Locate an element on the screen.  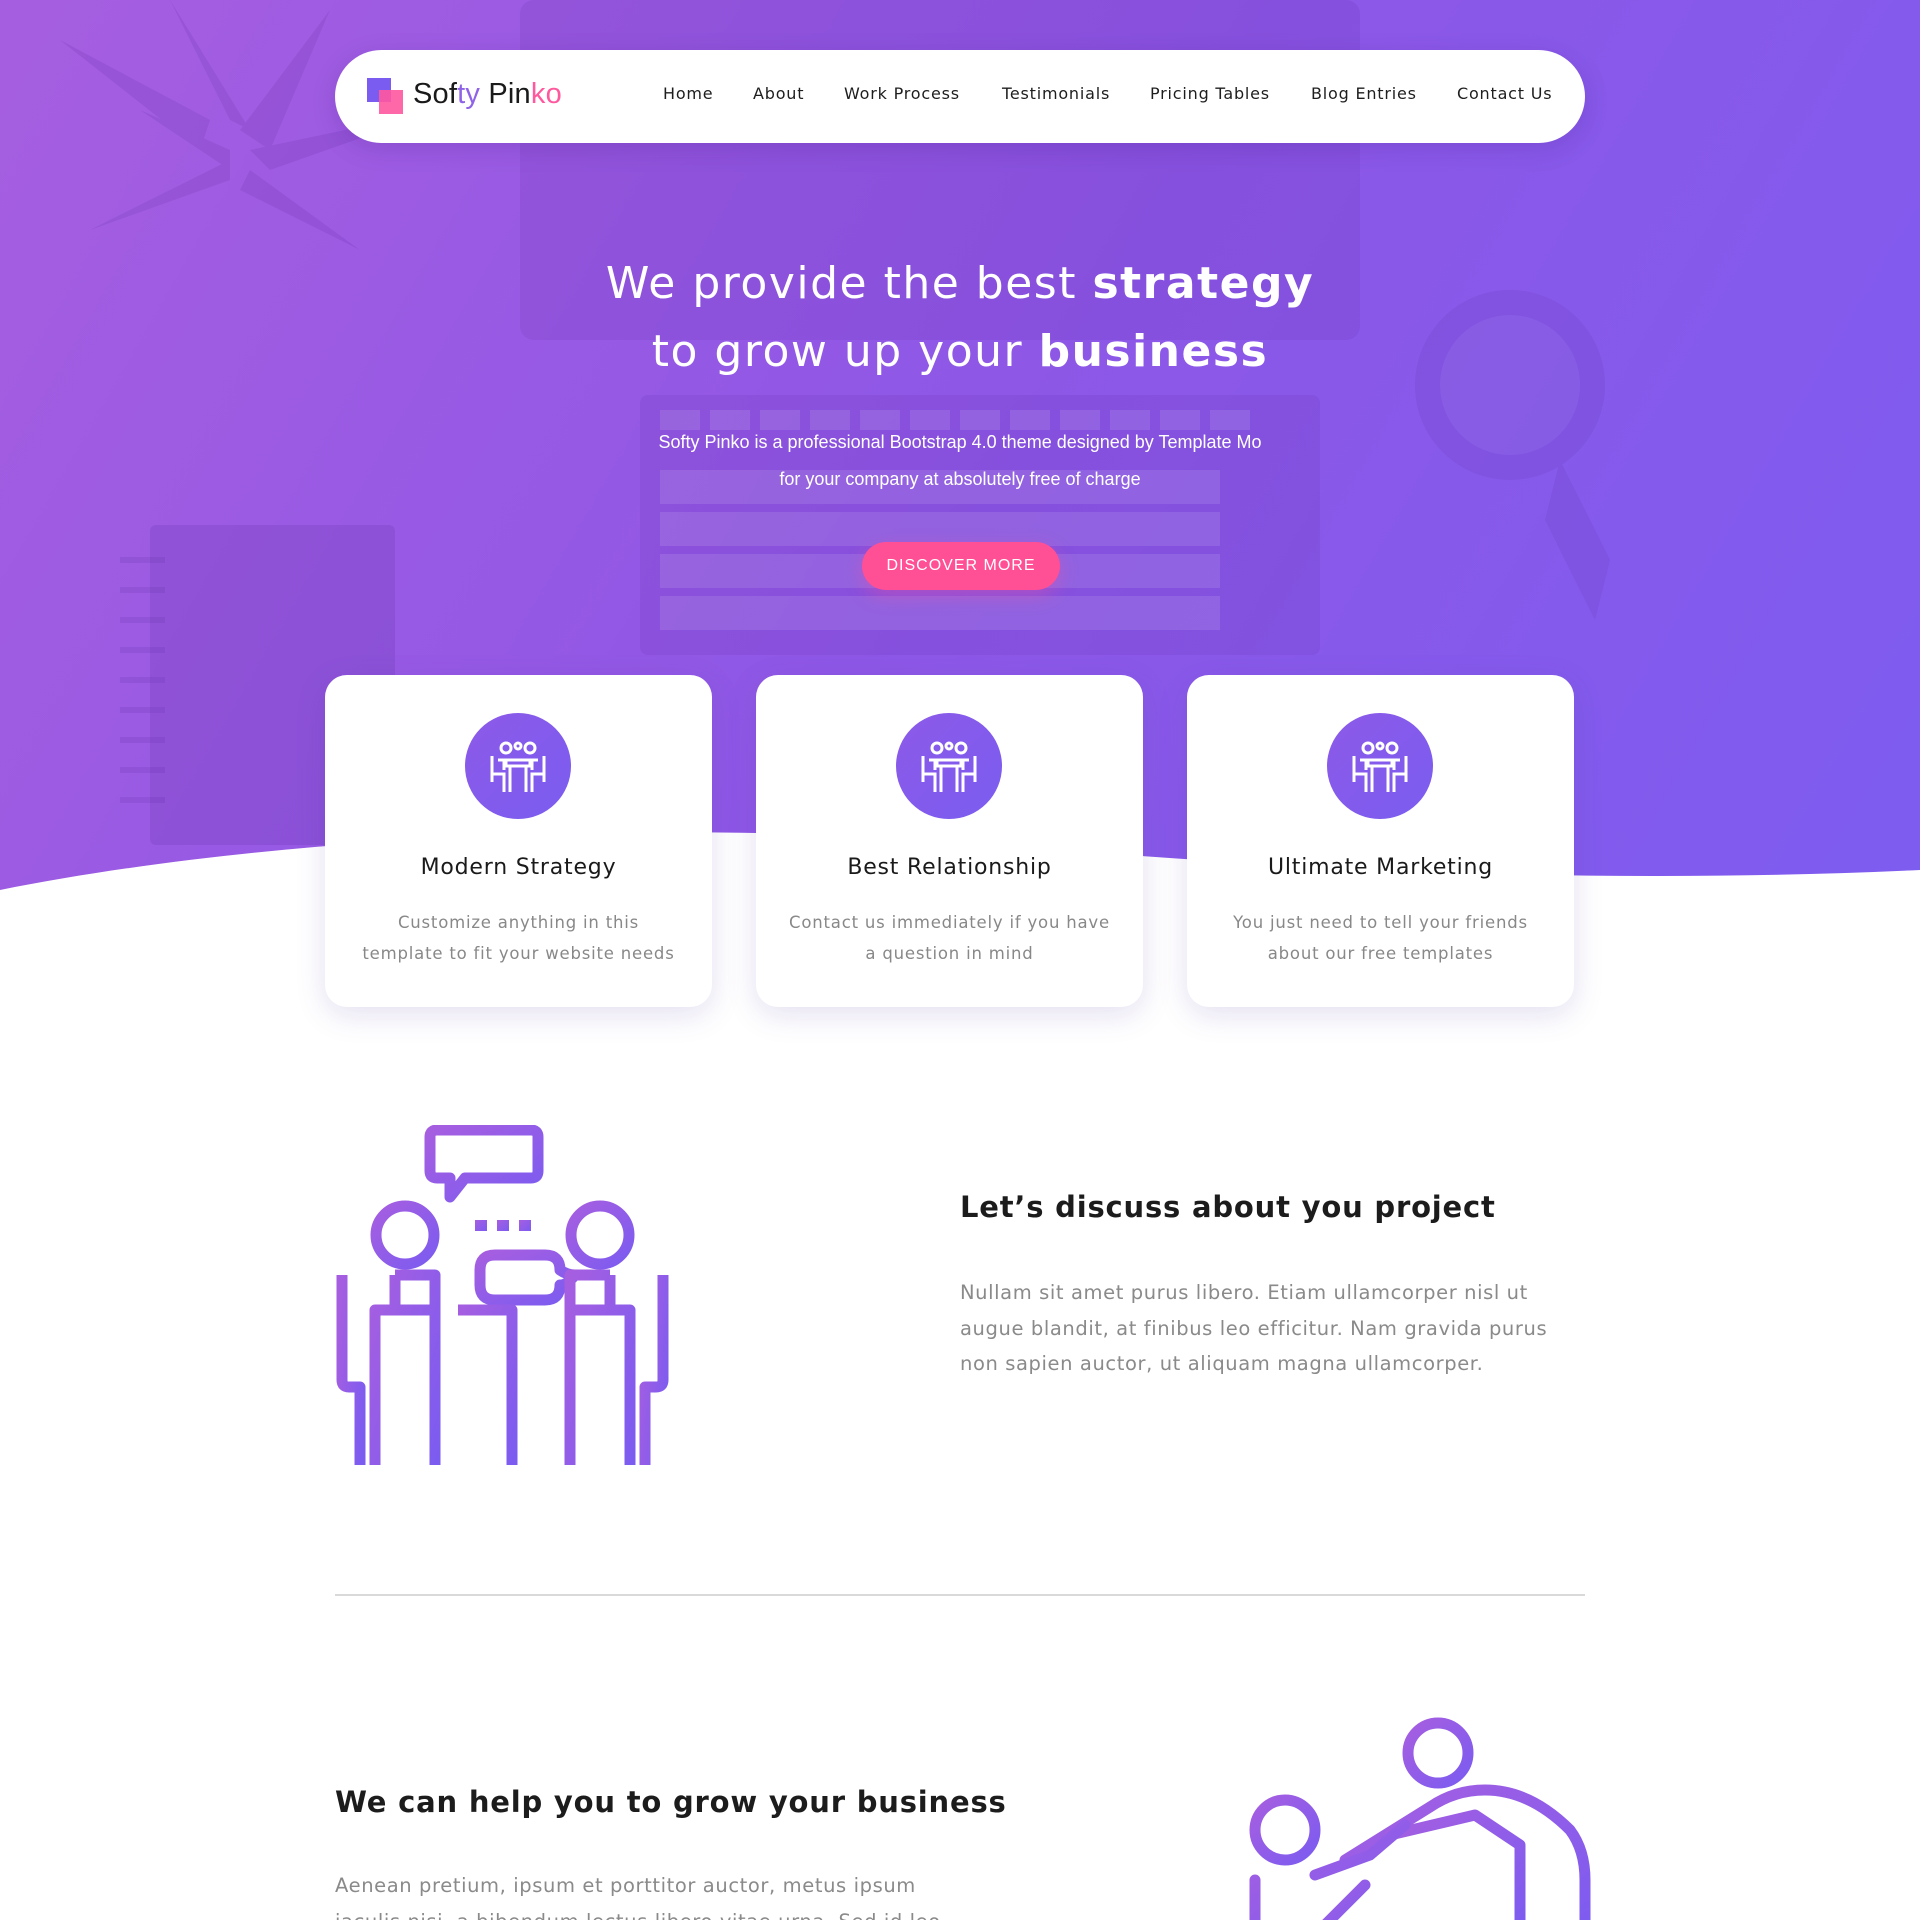
section-divider is located at coordinates (960, 1595).